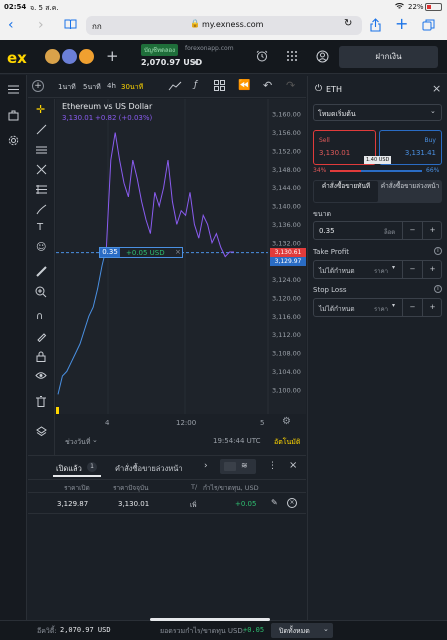 The image size is (447, 640). What do you see at coordinates (337, 309) in the screenshot?
I see `stop-loss-input: ไม่ได้กำหนด` at bounding box center [337, 309].